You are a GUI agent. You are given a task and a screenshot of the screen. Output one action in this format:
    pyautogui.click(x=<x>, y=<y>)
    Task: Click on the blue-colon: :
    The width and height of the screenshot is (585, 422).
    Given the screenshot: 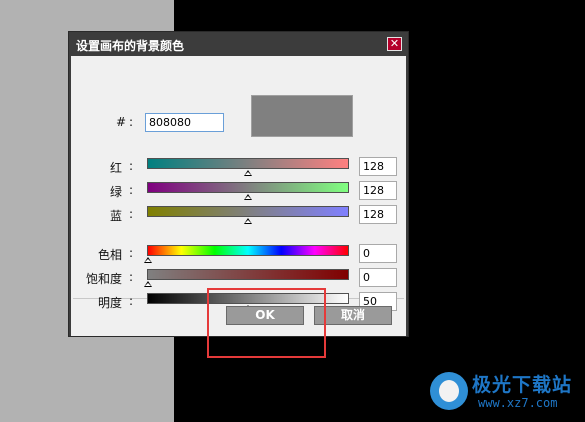 What is the action you would take?
    pyautogui.click(x=131, y=214)
    